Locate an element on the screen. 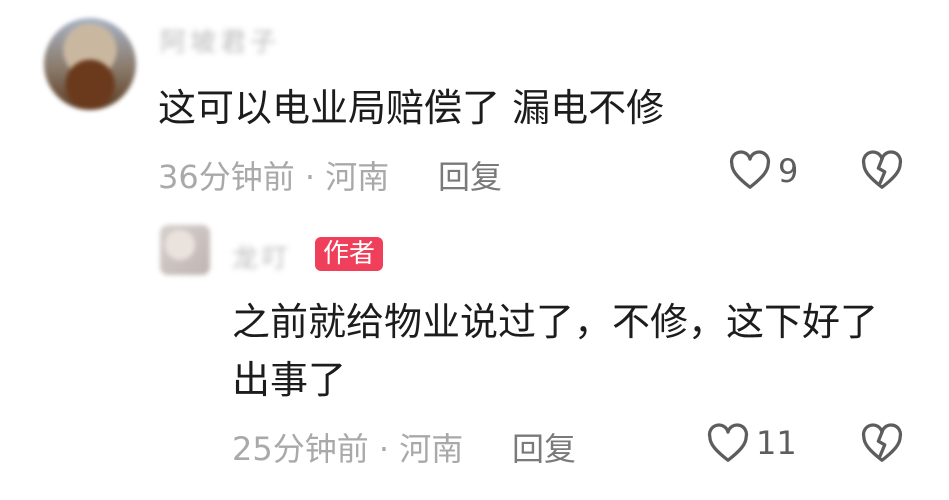 The image size is (949, 500). comment-meta: 25分钟前 · 河南 is located at coordinates (347, 447).